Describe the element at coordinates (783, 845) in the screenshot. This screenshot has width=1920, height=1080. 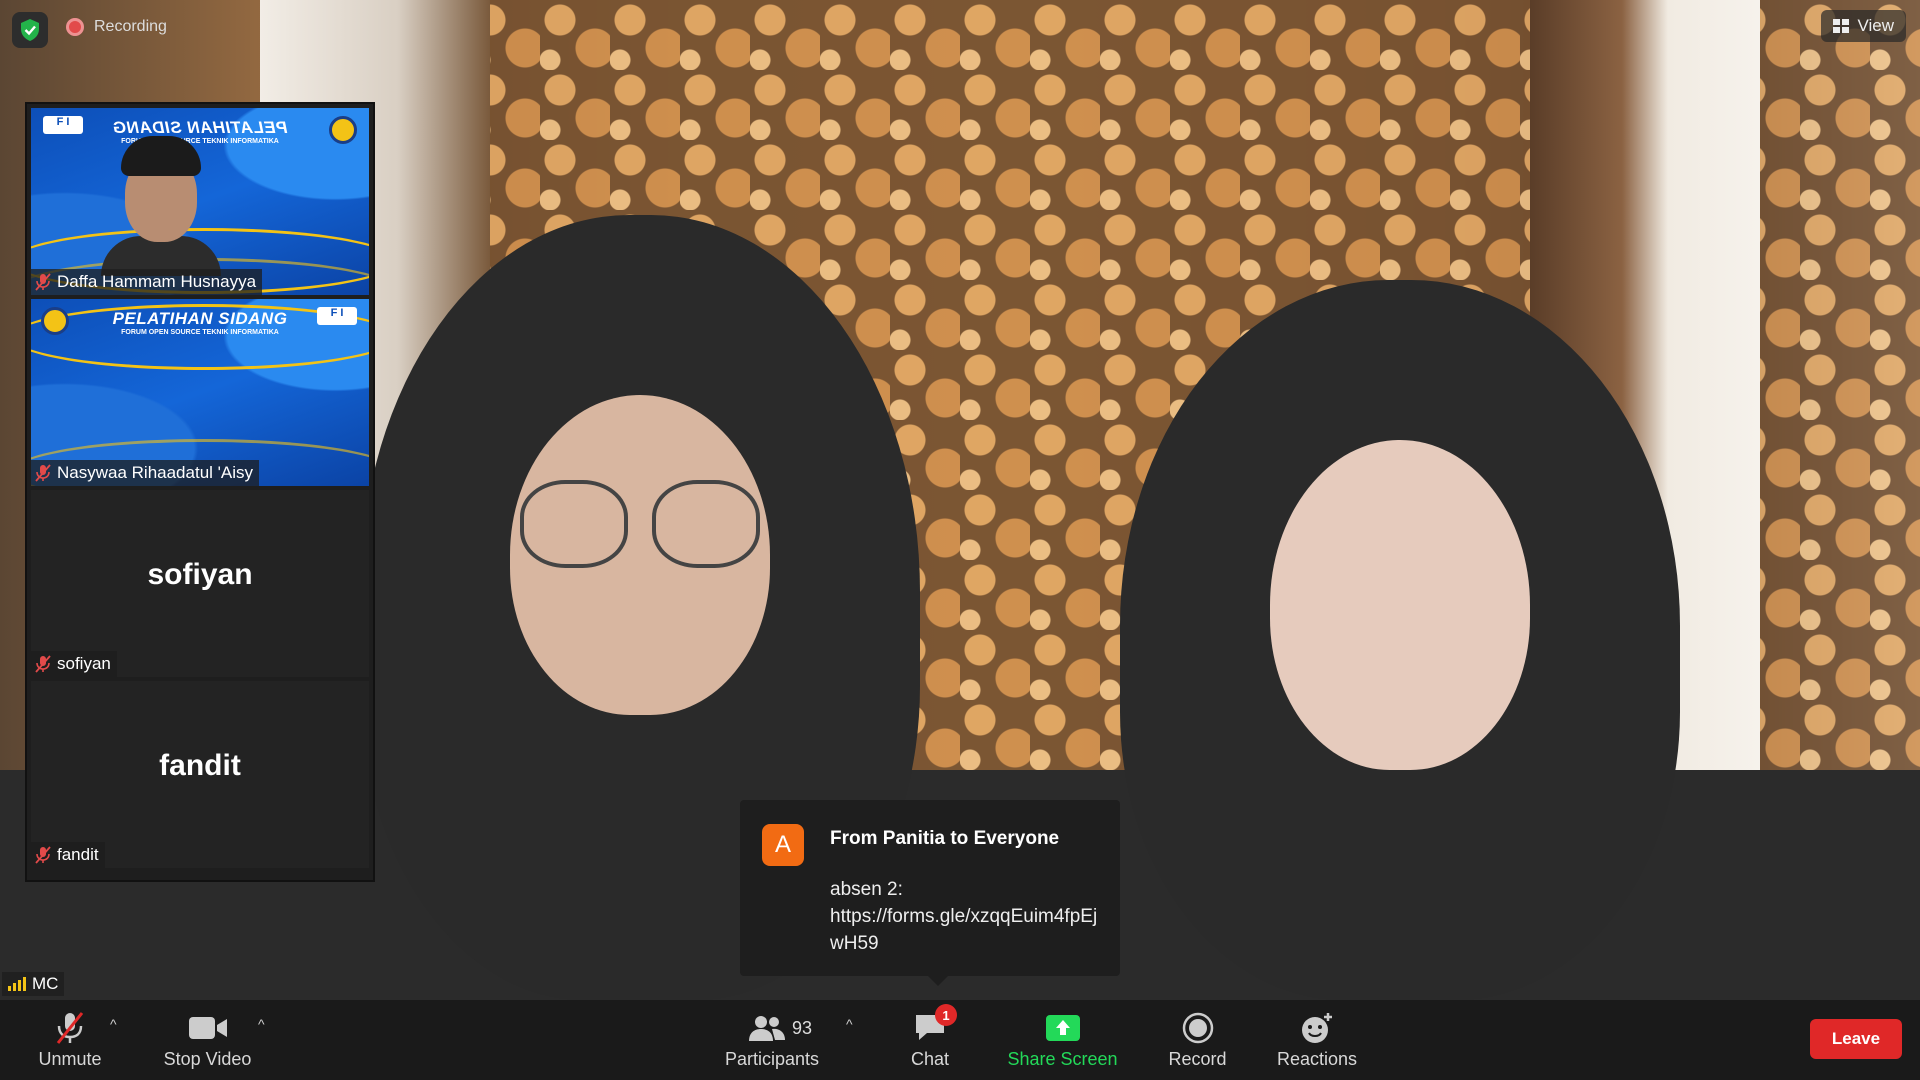
I see `sender-avatar: A` at that location.